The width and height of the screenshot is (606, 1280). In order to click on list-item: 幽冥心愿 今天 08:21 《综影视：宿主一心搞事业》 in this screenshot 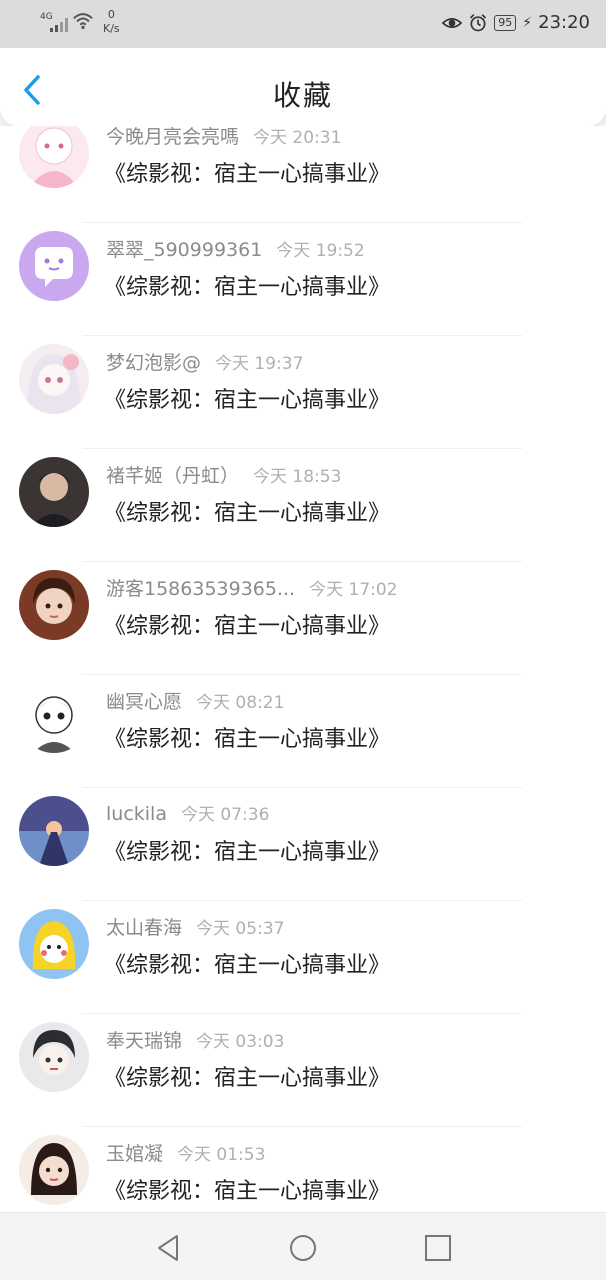, I will do `click(303, 731)`.